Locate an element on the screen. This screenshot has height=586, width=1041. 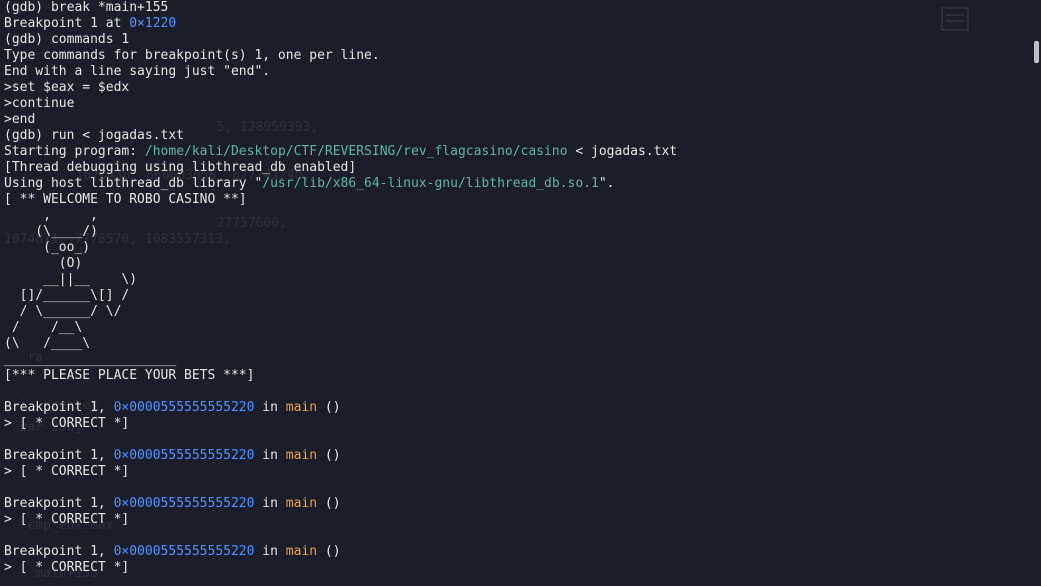
output-text: >set $eax = $edx is located at coordinates (67, 87).